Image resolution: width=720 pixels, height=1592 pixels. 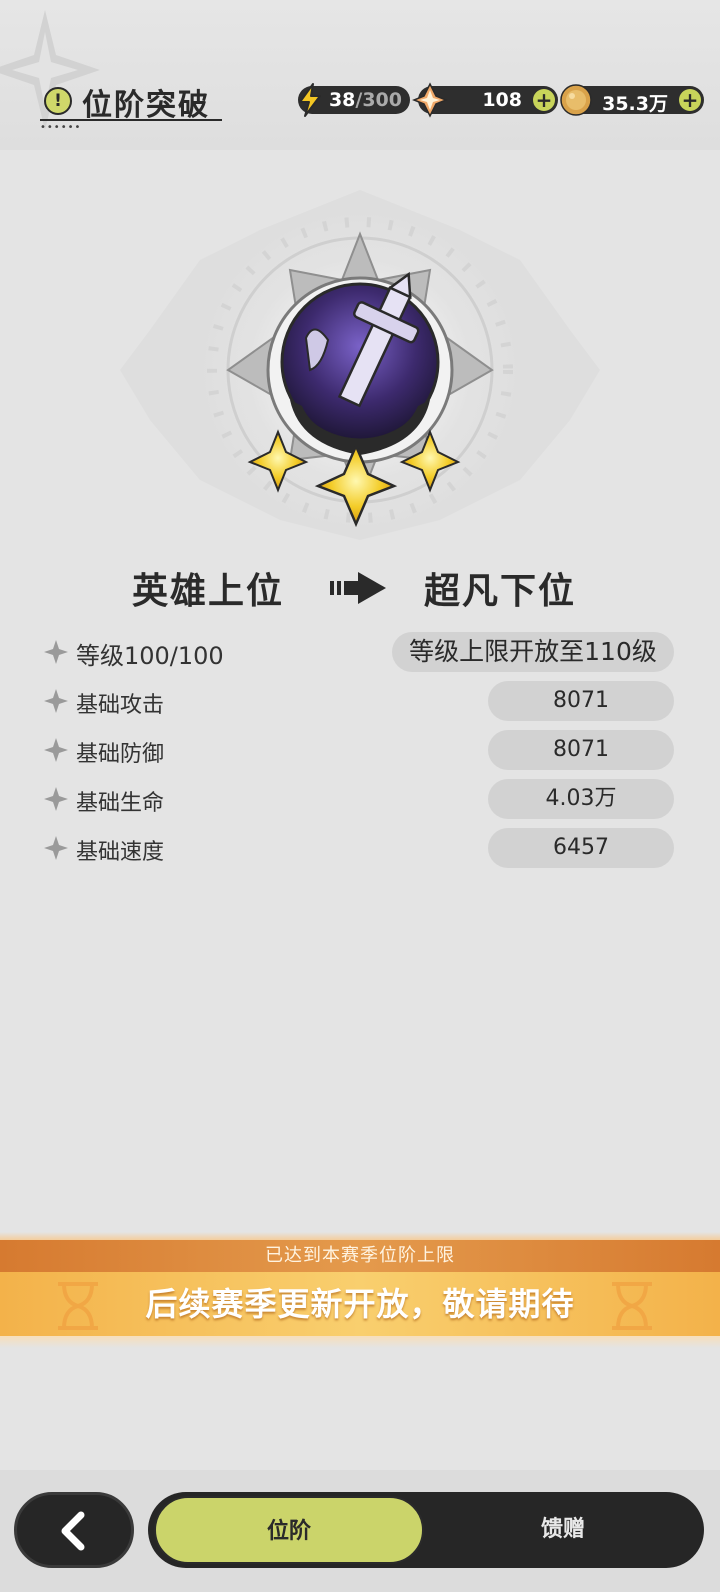 I want to click on energy-counter: 38/300, so click(x=354, y=100).